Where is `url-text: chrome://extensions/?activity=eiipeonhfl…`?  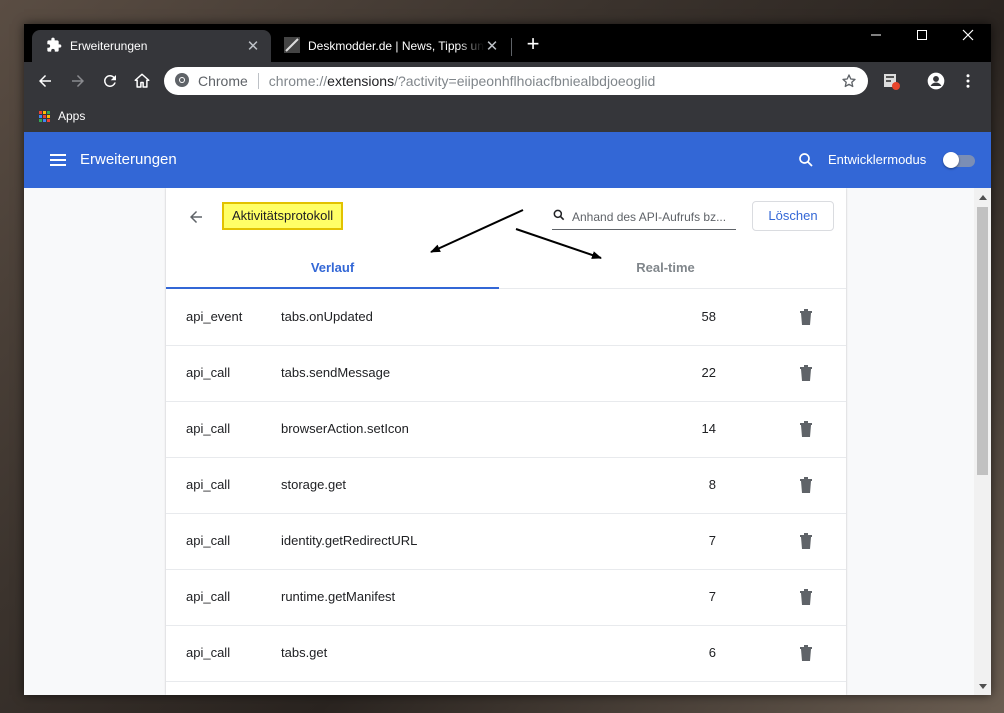
url-text: chrome://extensions/?activity=eiipeonhfl… is located at coordinates (552, 81).